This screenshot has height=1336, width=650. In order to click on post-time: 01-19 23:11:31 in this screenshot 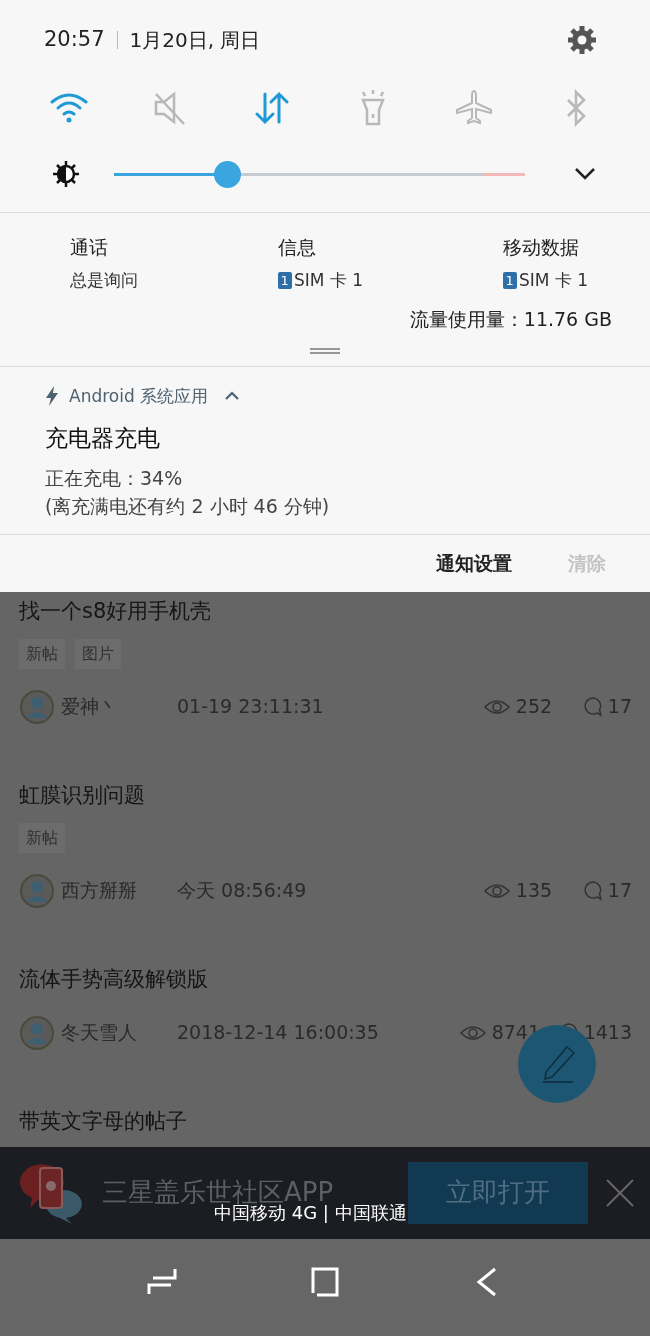, I will do `click(250, 707)`.